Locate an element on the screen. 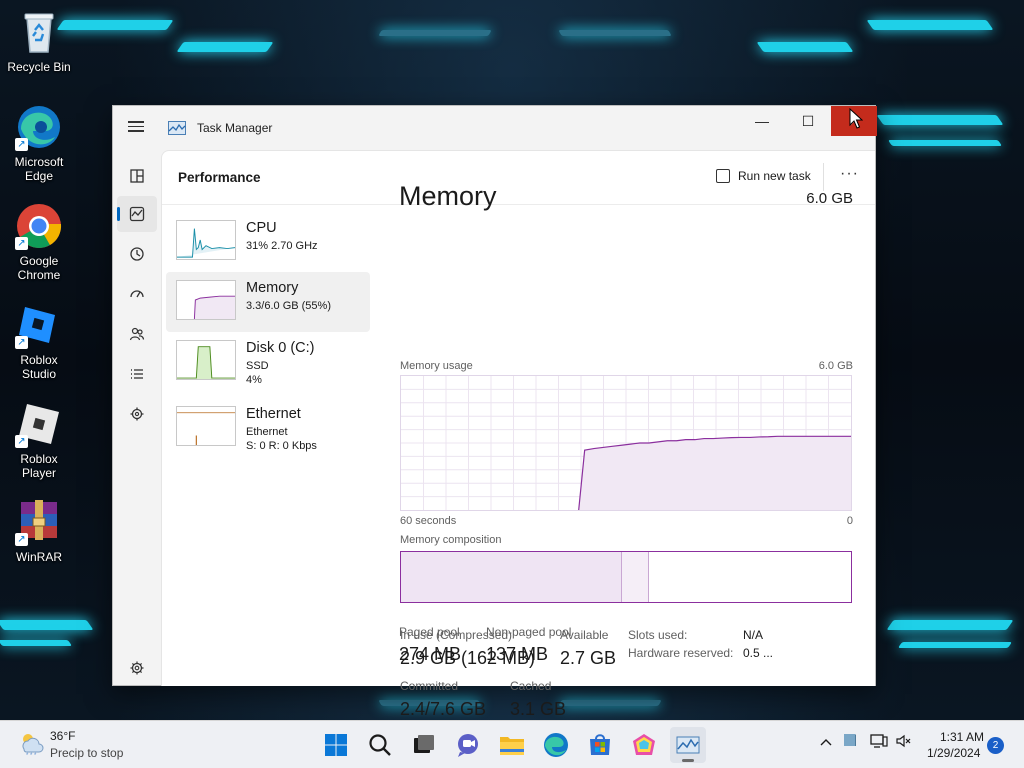 This screenshot has width=1024, height=768. notification-badge: 2 is located at coordinates (995, 745).